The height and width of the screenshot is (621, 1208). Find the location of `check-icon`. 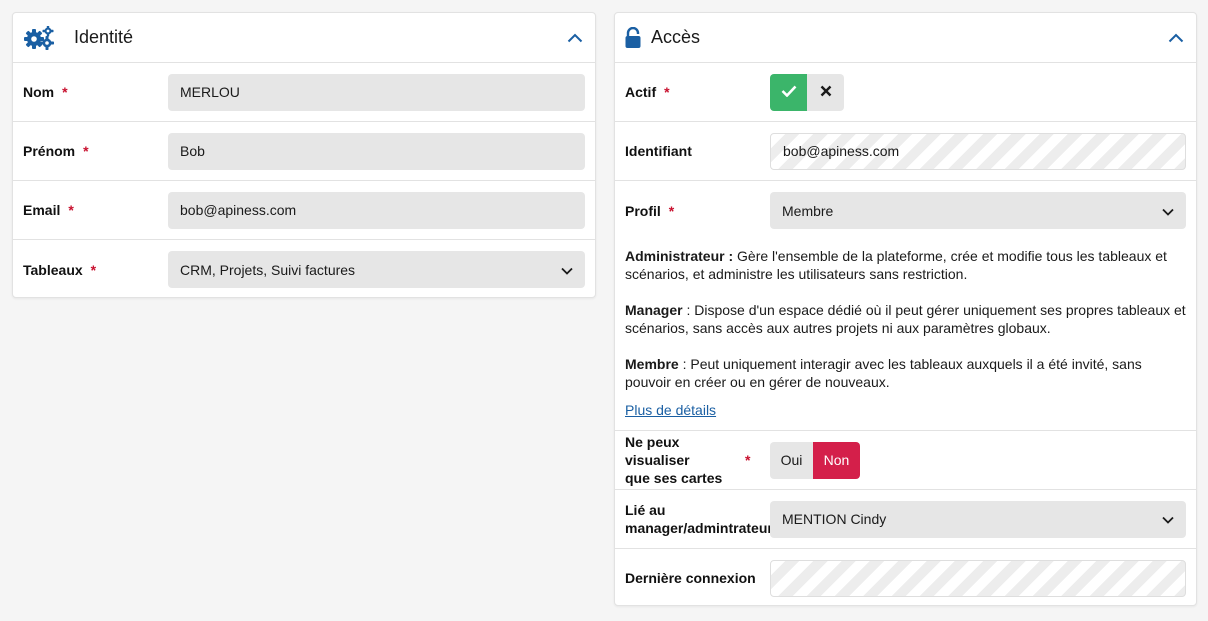

check-icon is located at coordinates (789, 92).